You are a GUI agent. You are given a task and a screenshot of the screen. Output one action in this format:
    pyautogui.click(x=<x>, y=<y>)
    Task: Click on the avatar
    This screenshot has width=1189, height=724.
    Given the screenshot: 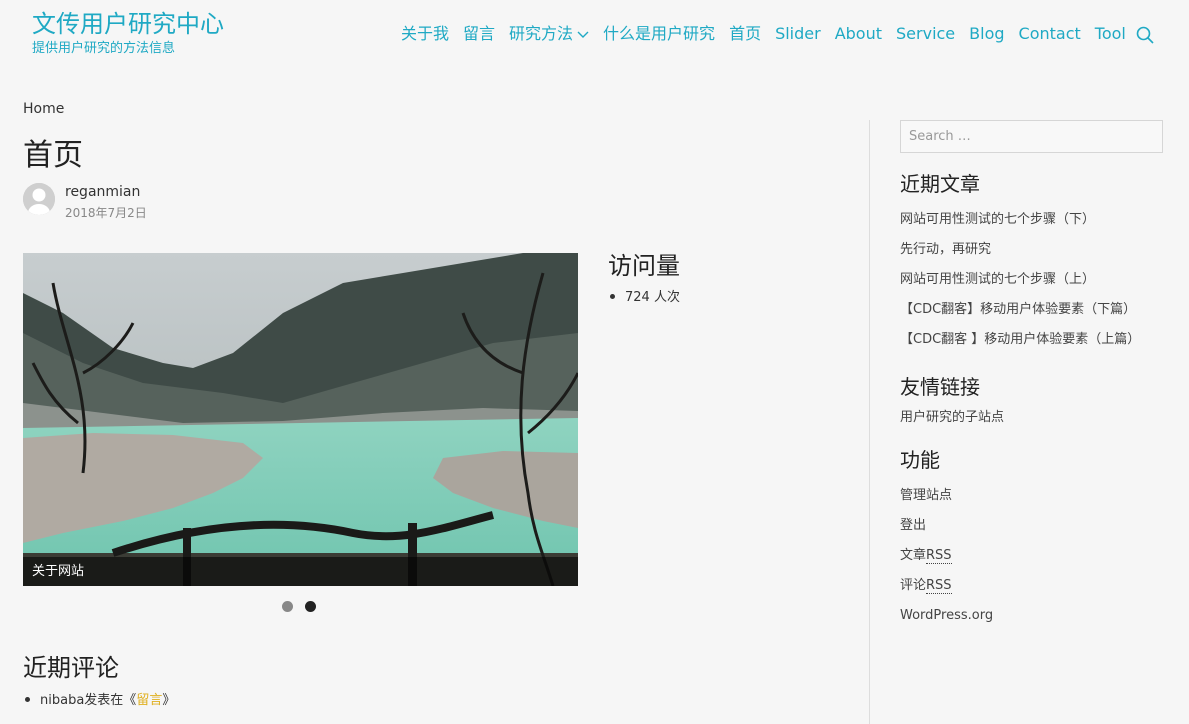 What is the action you would take?
    pyautogui.click(x=39, y=199)
    